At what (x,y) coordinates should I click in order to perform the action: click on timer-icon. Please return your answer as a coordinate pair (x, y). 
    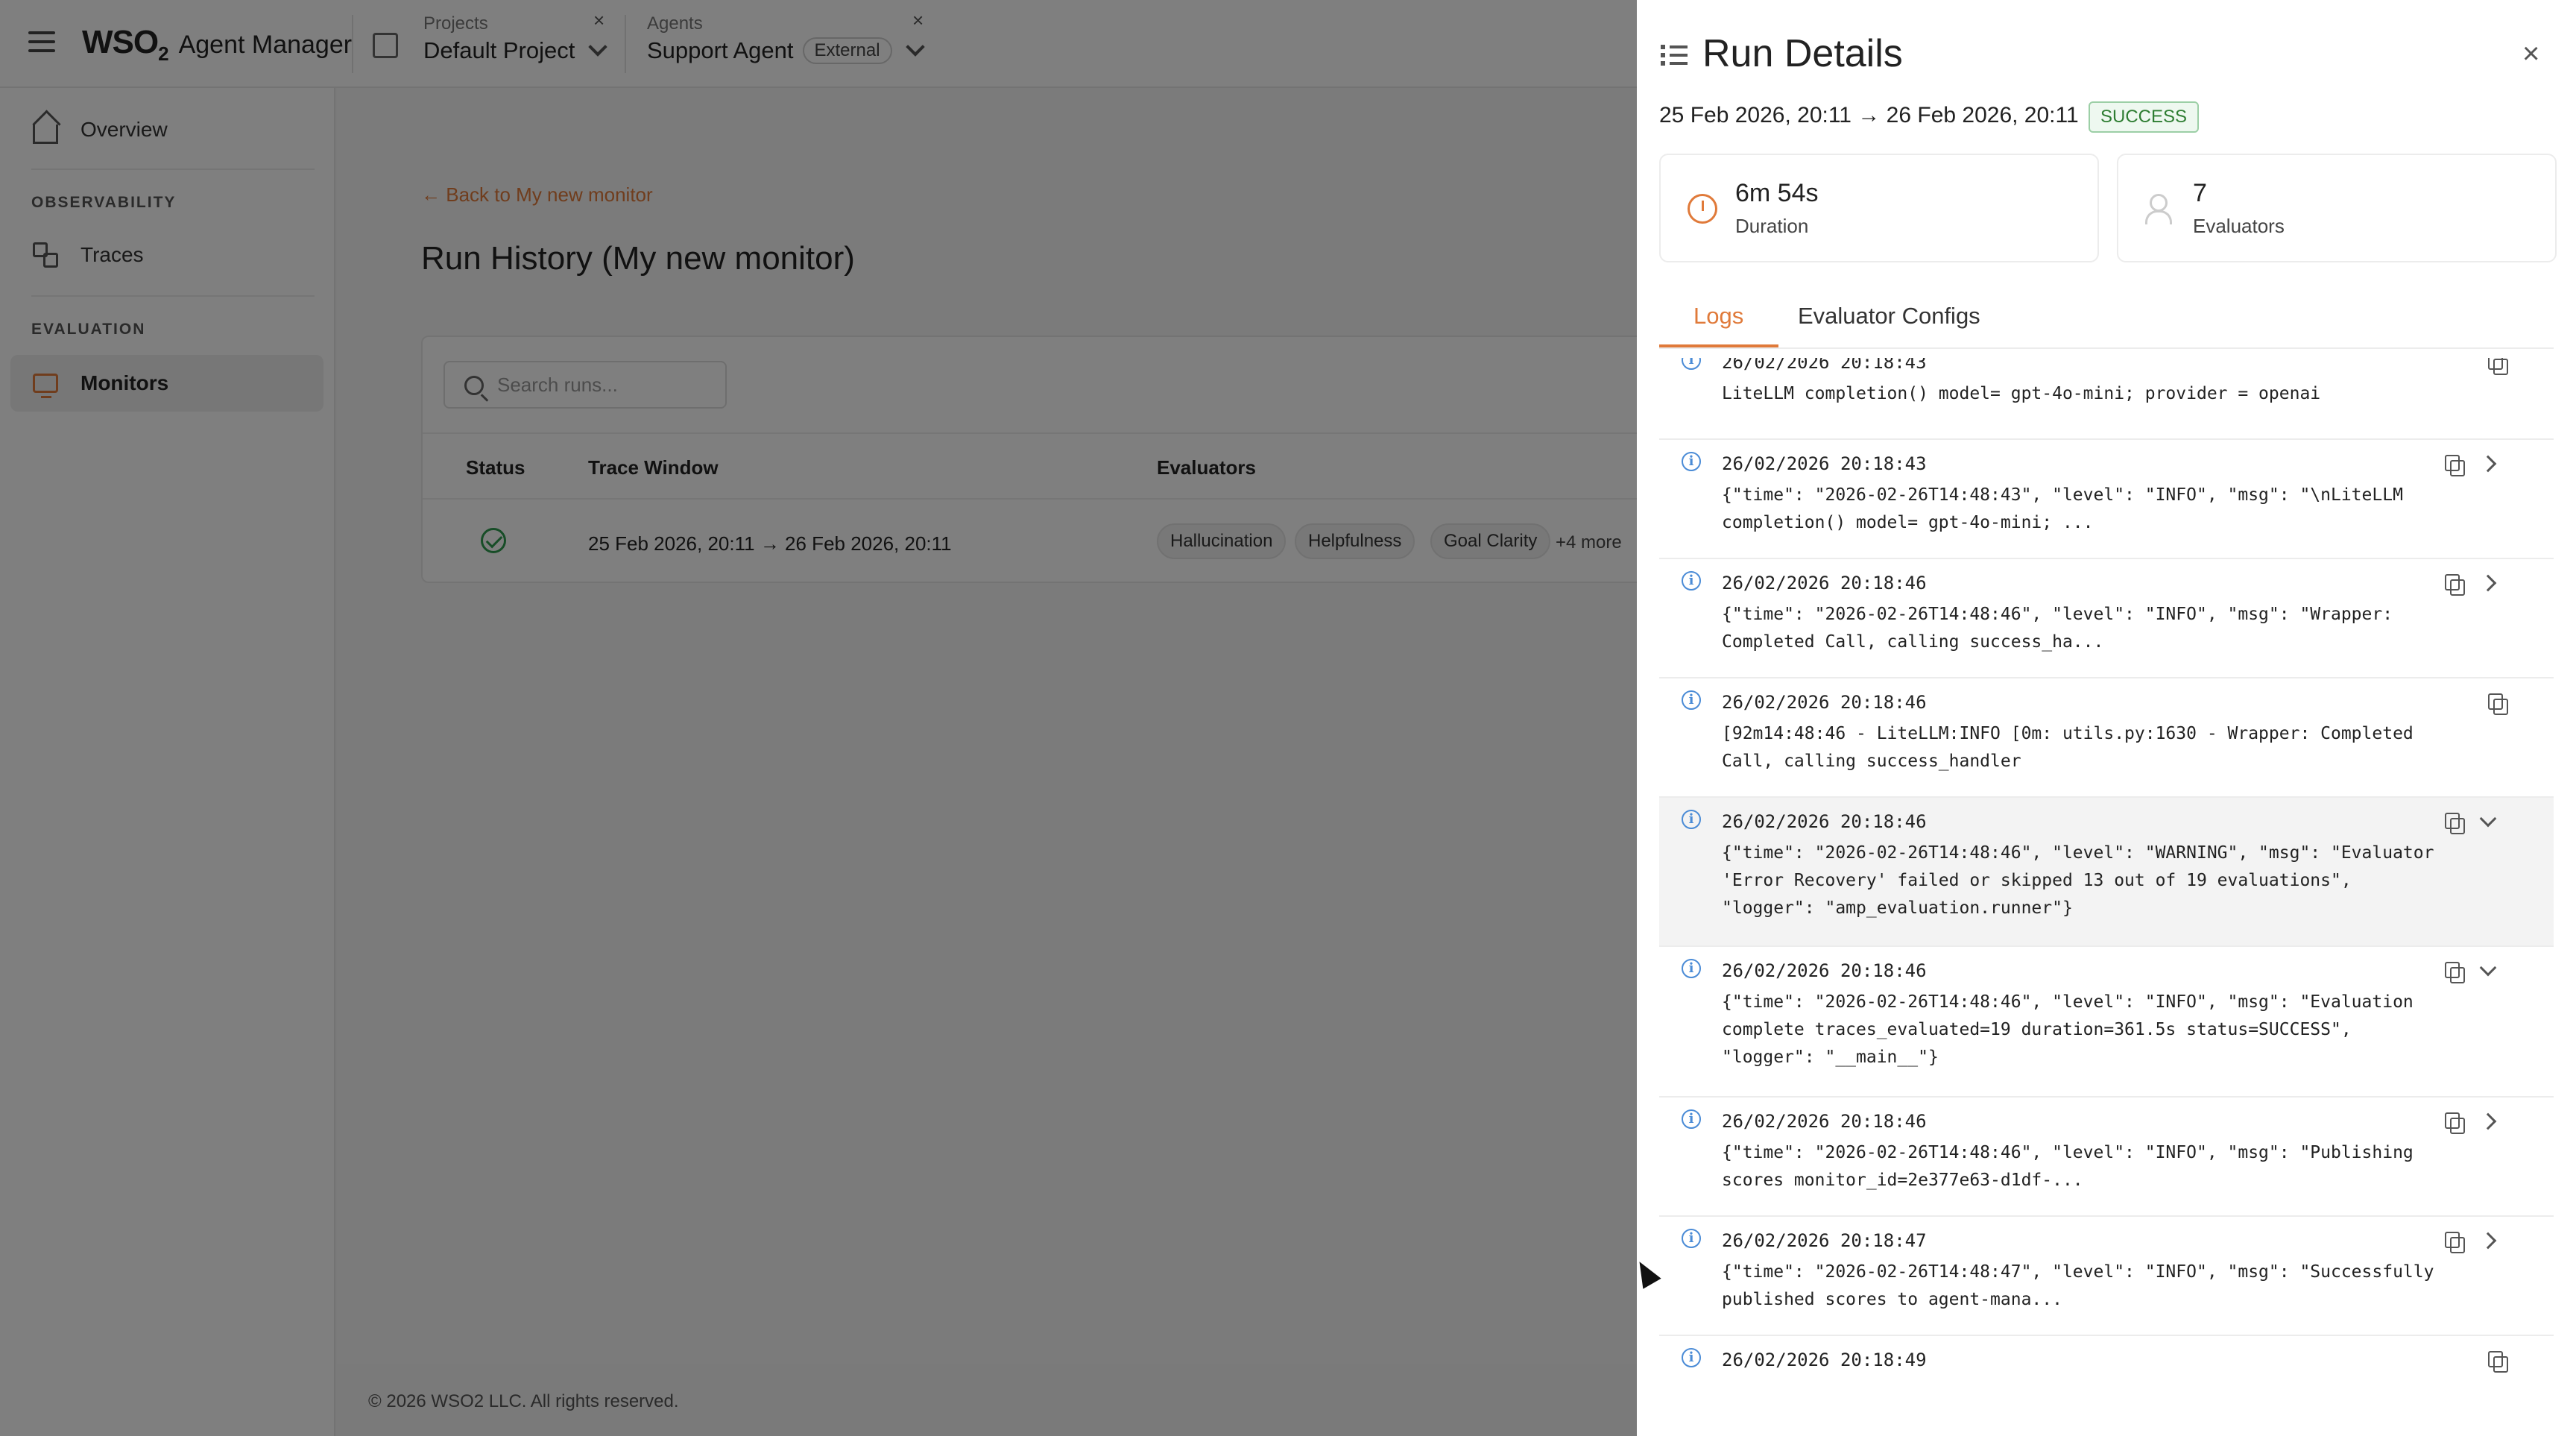
    Looking at the image, I should click on (1703, 209).